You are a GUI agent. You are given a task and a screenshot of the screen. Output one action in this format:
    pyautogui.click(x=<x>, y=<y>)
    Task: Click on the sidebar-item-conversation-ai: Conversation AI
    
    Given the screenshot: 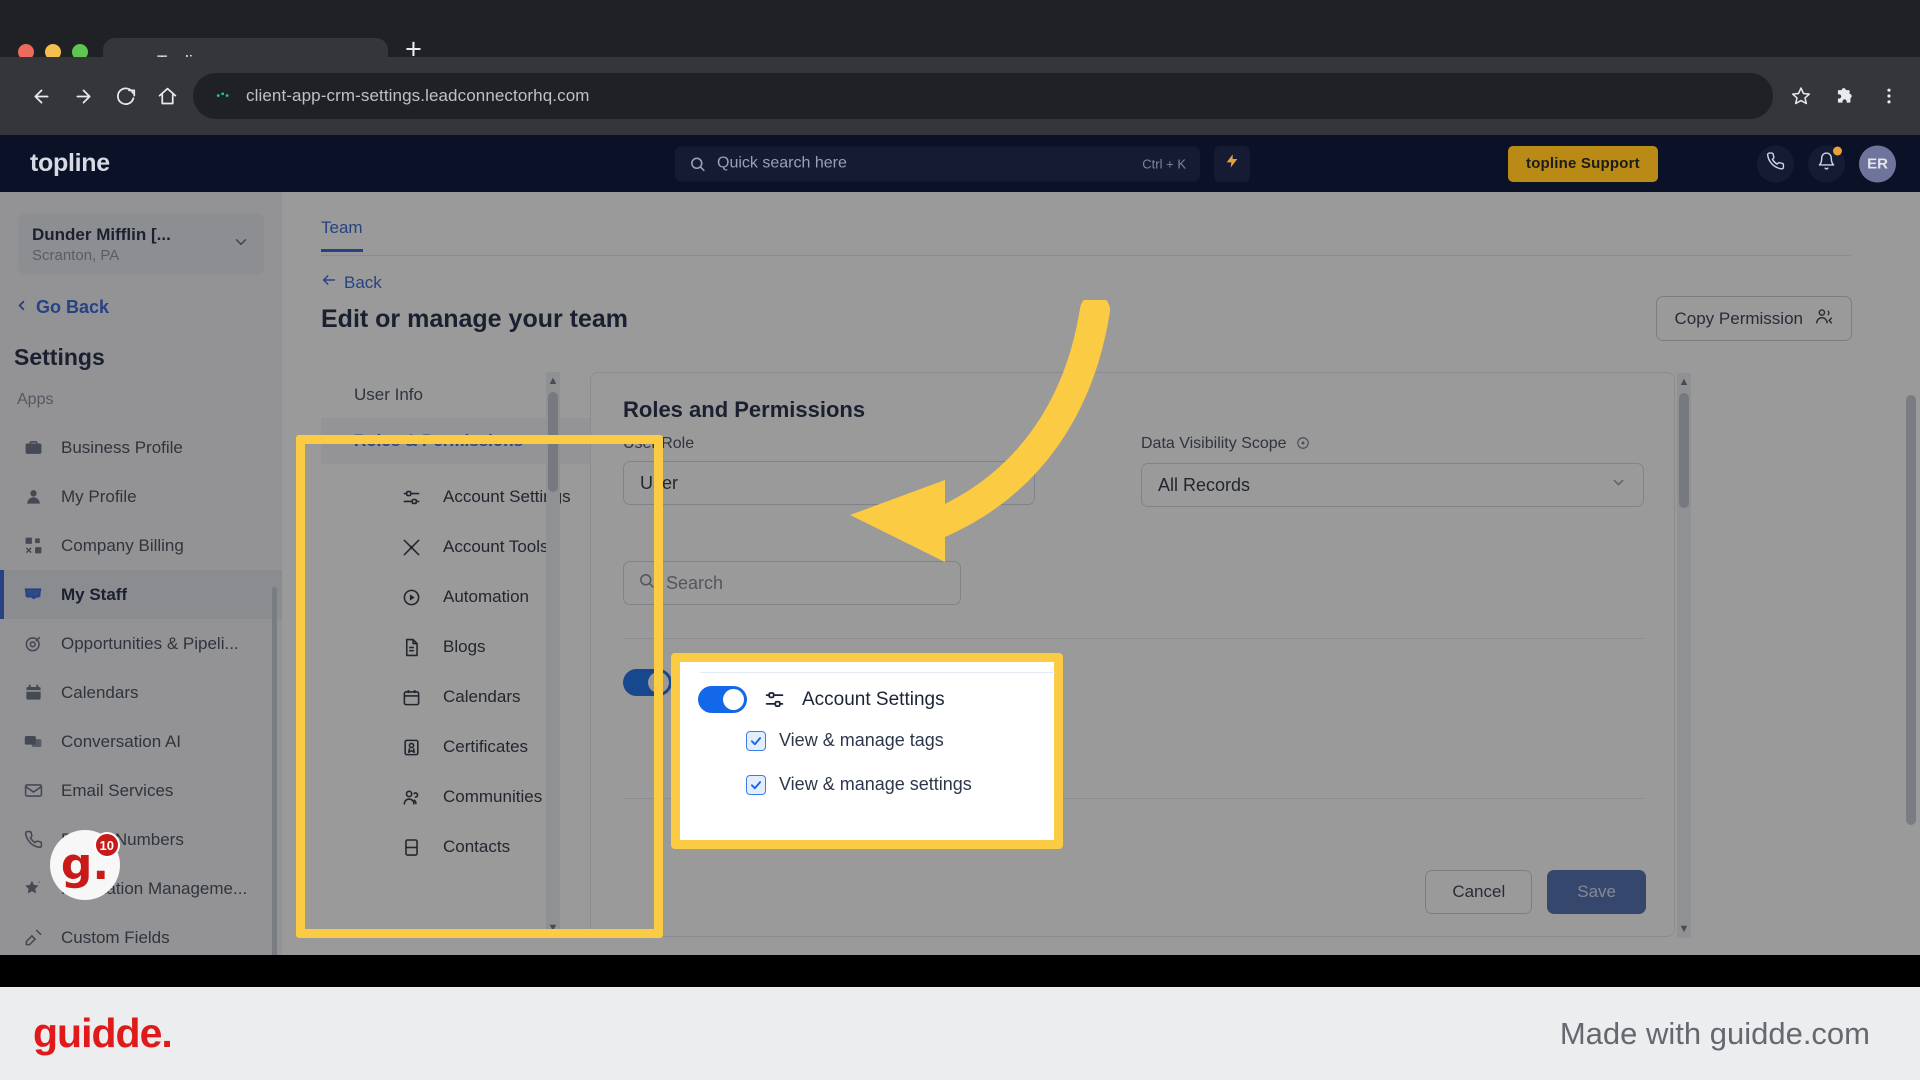 What is the action you would take?
    pyautogui.click(x=141, y=741)
    